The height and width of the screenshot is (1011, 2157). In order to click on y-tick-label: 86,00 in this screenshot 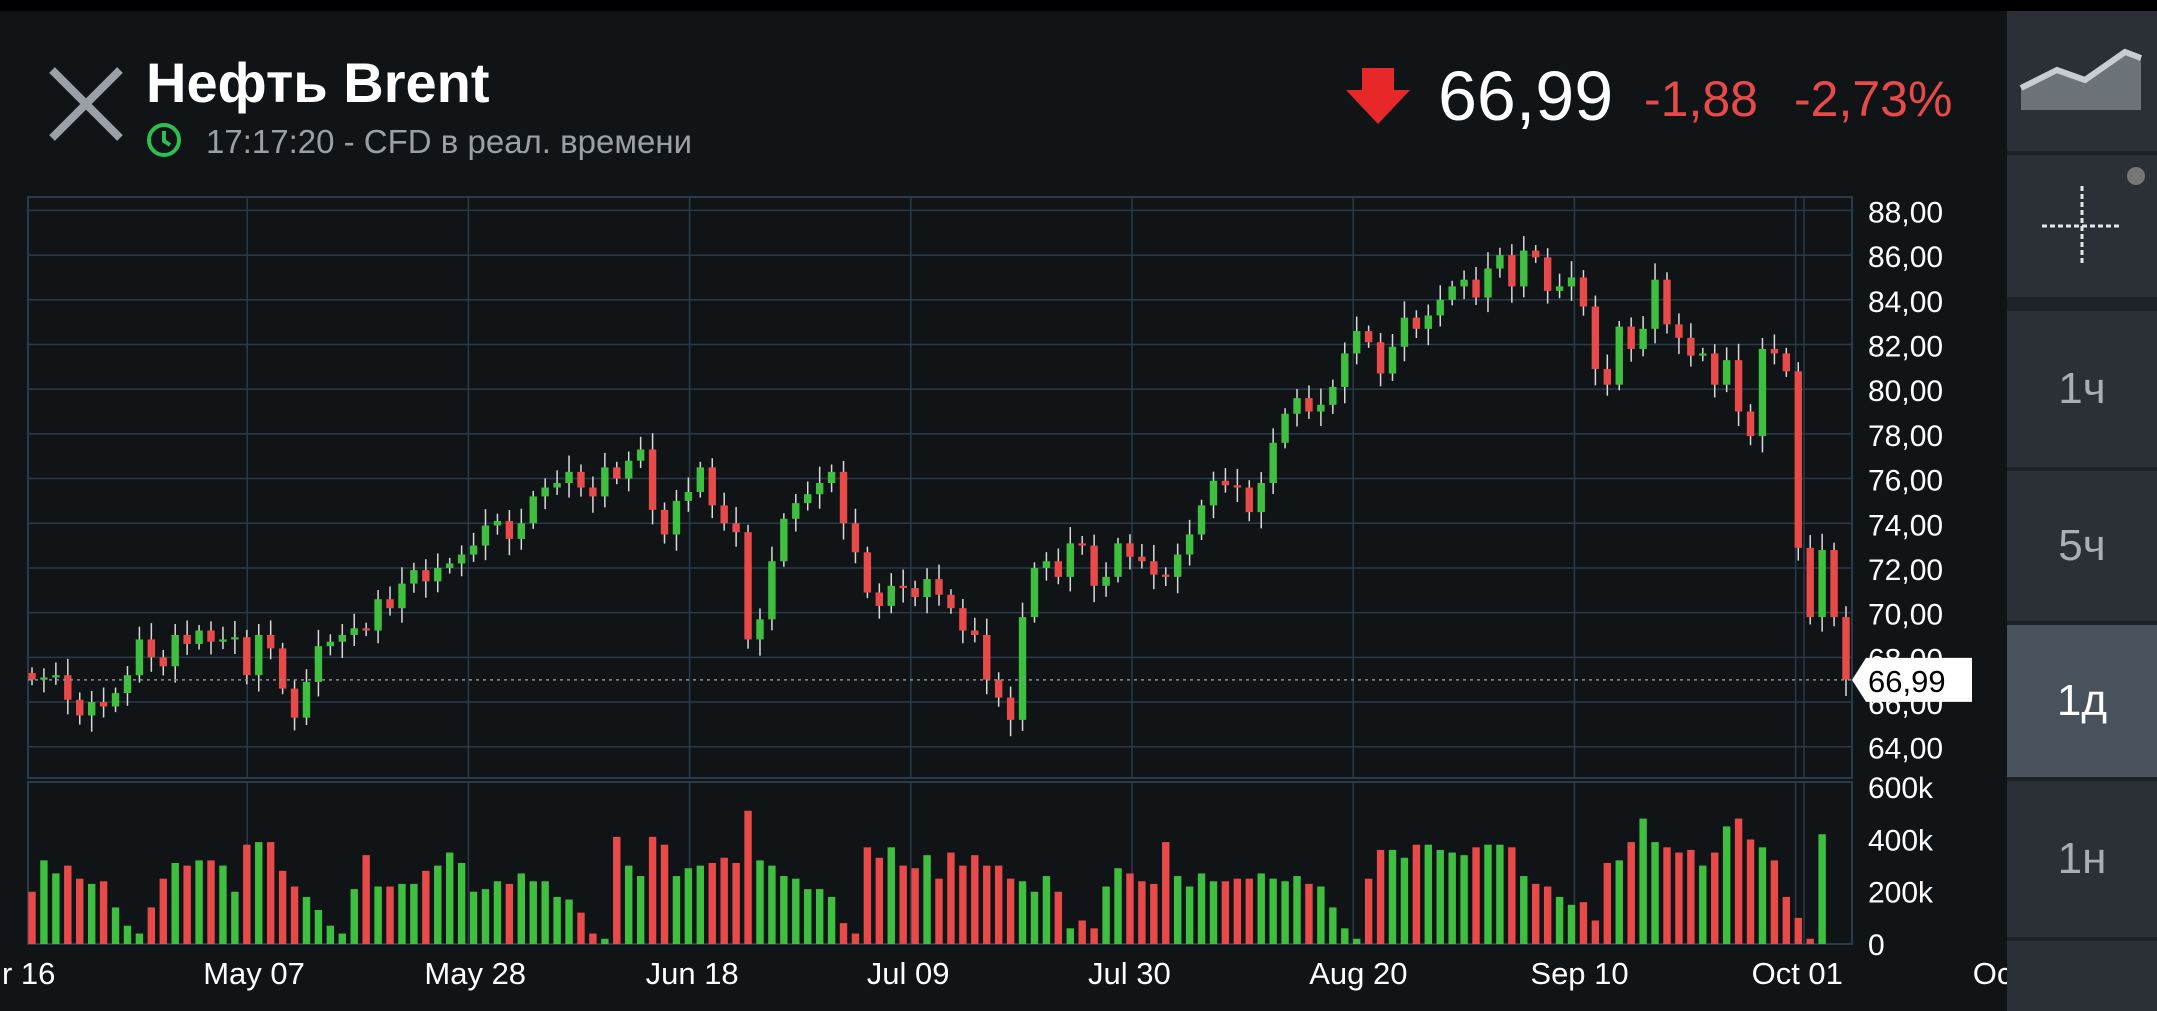, I will do `click(1905, 257)`.